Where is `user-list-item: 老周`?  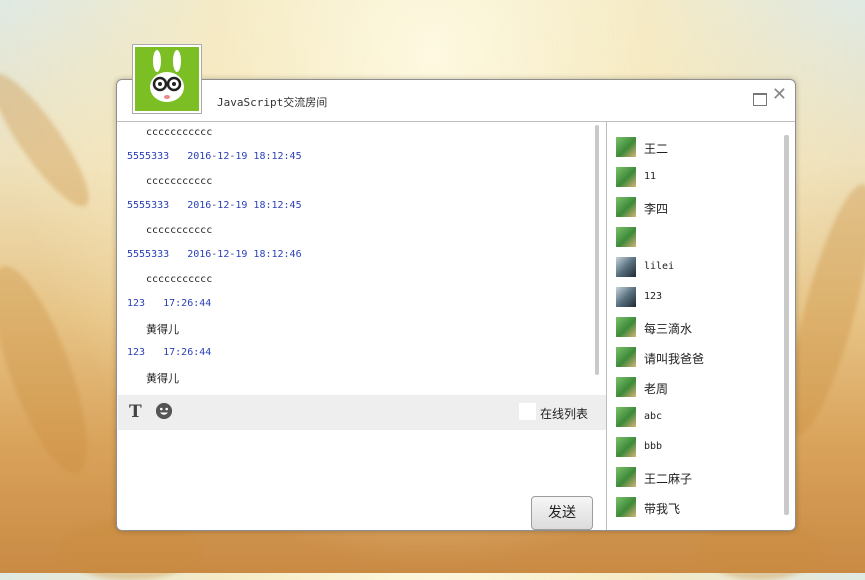 user-list-item: 老周 is located at coordinates (701, 387).